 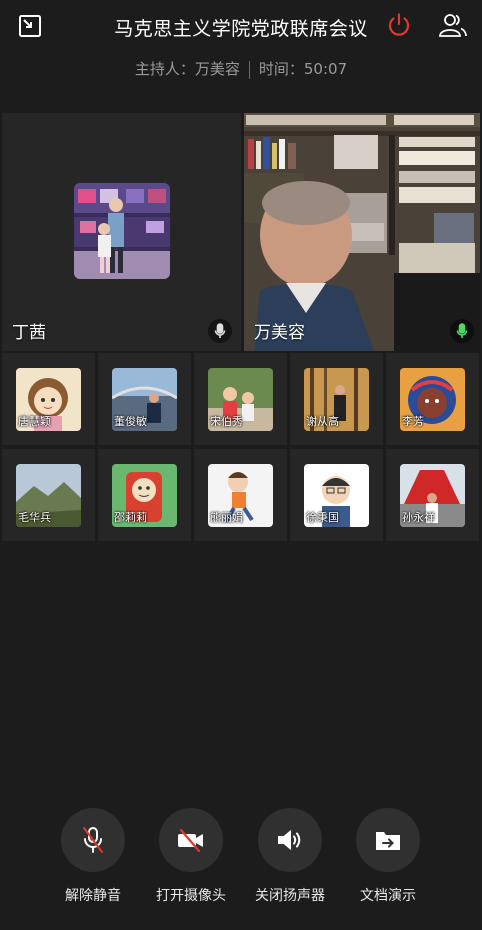 What do you see at coordinates (241, 55) in the screenshot?
I see `top-bar: 马克思主义学院党政联席会议 主持人：万美容 时间：50:07` at bounding box center [241, 55].